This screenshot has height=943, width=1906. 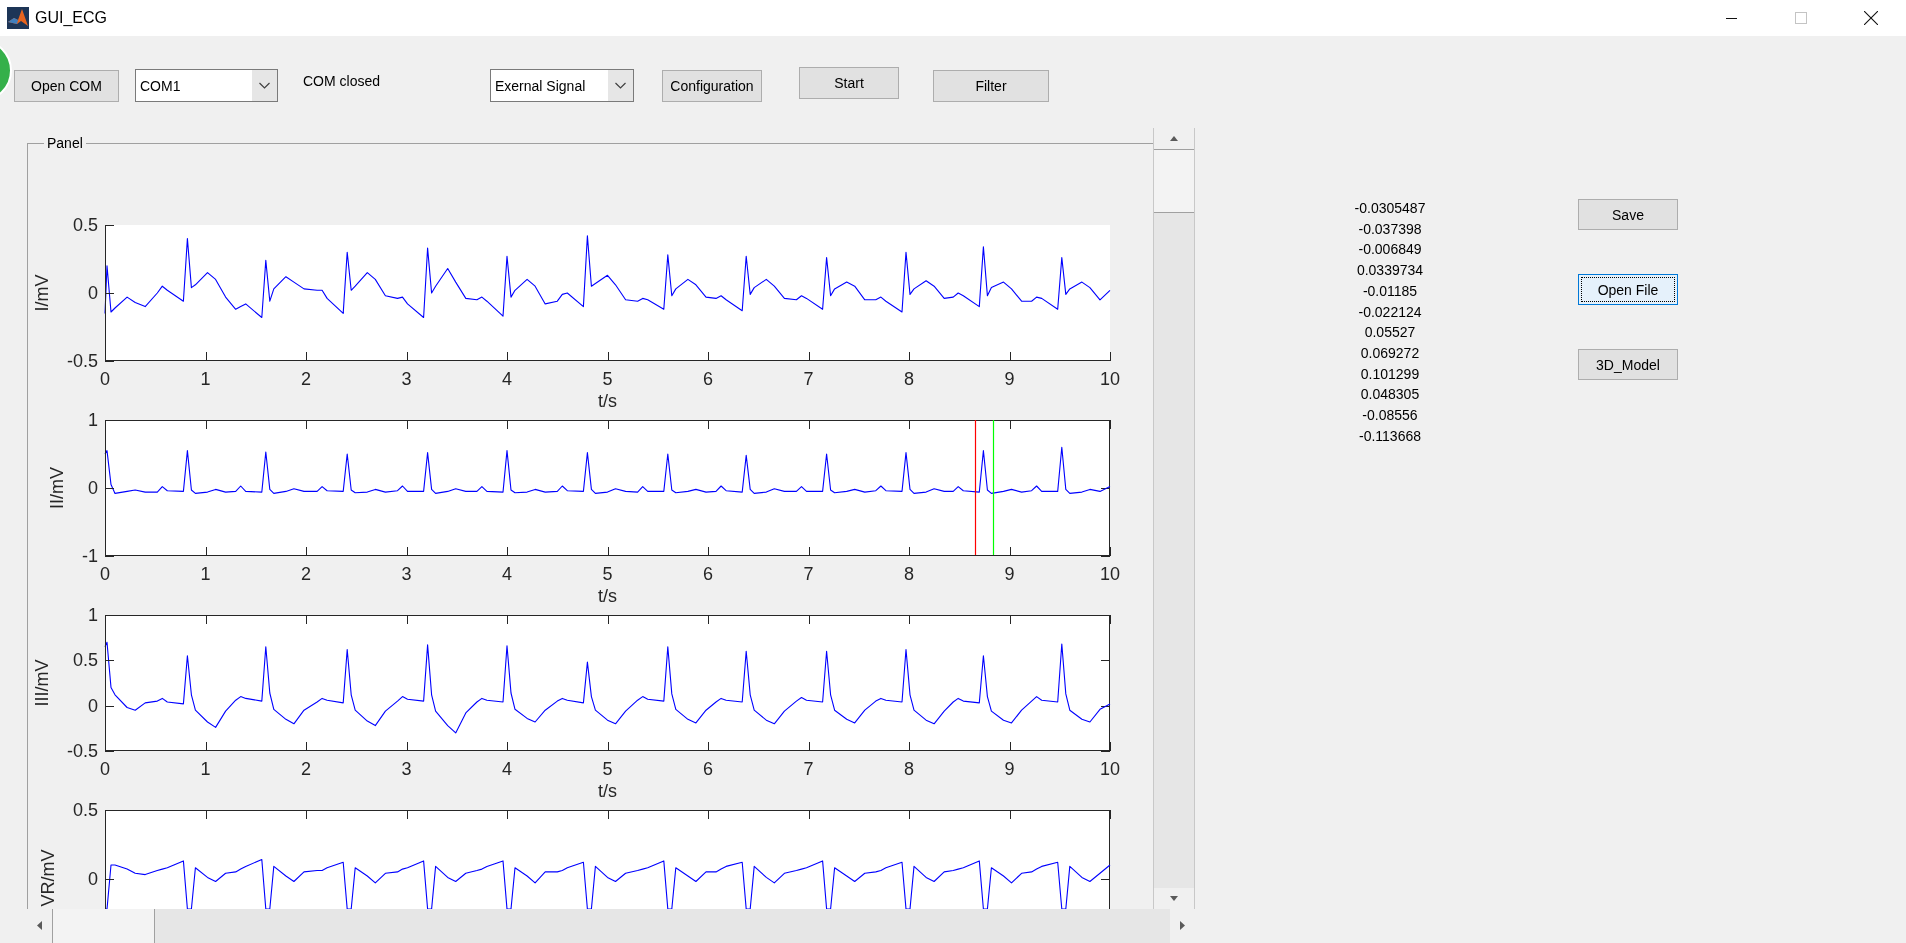 What do you see at coordinates (71, 18) in the screenshot?
I see `window-title: GUI_ECG` at bounding box center [71, 18].